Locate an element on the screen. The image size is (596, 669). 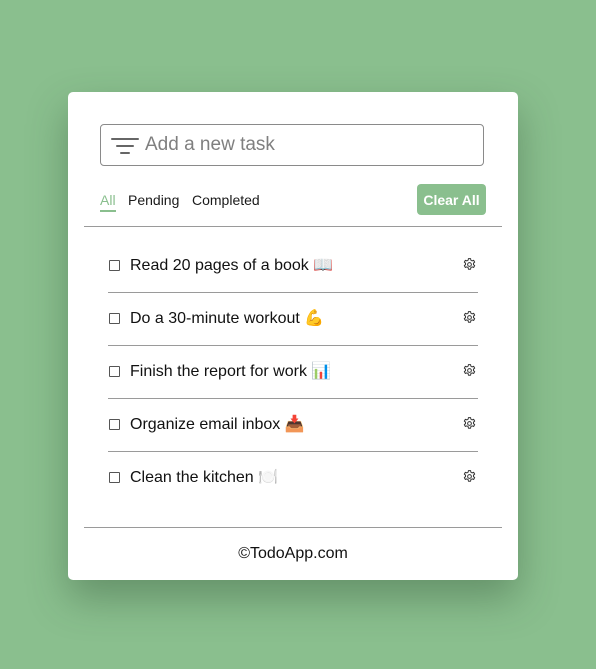
task-item: Organize email inbox 📥 is located at coordinates (293, 425).